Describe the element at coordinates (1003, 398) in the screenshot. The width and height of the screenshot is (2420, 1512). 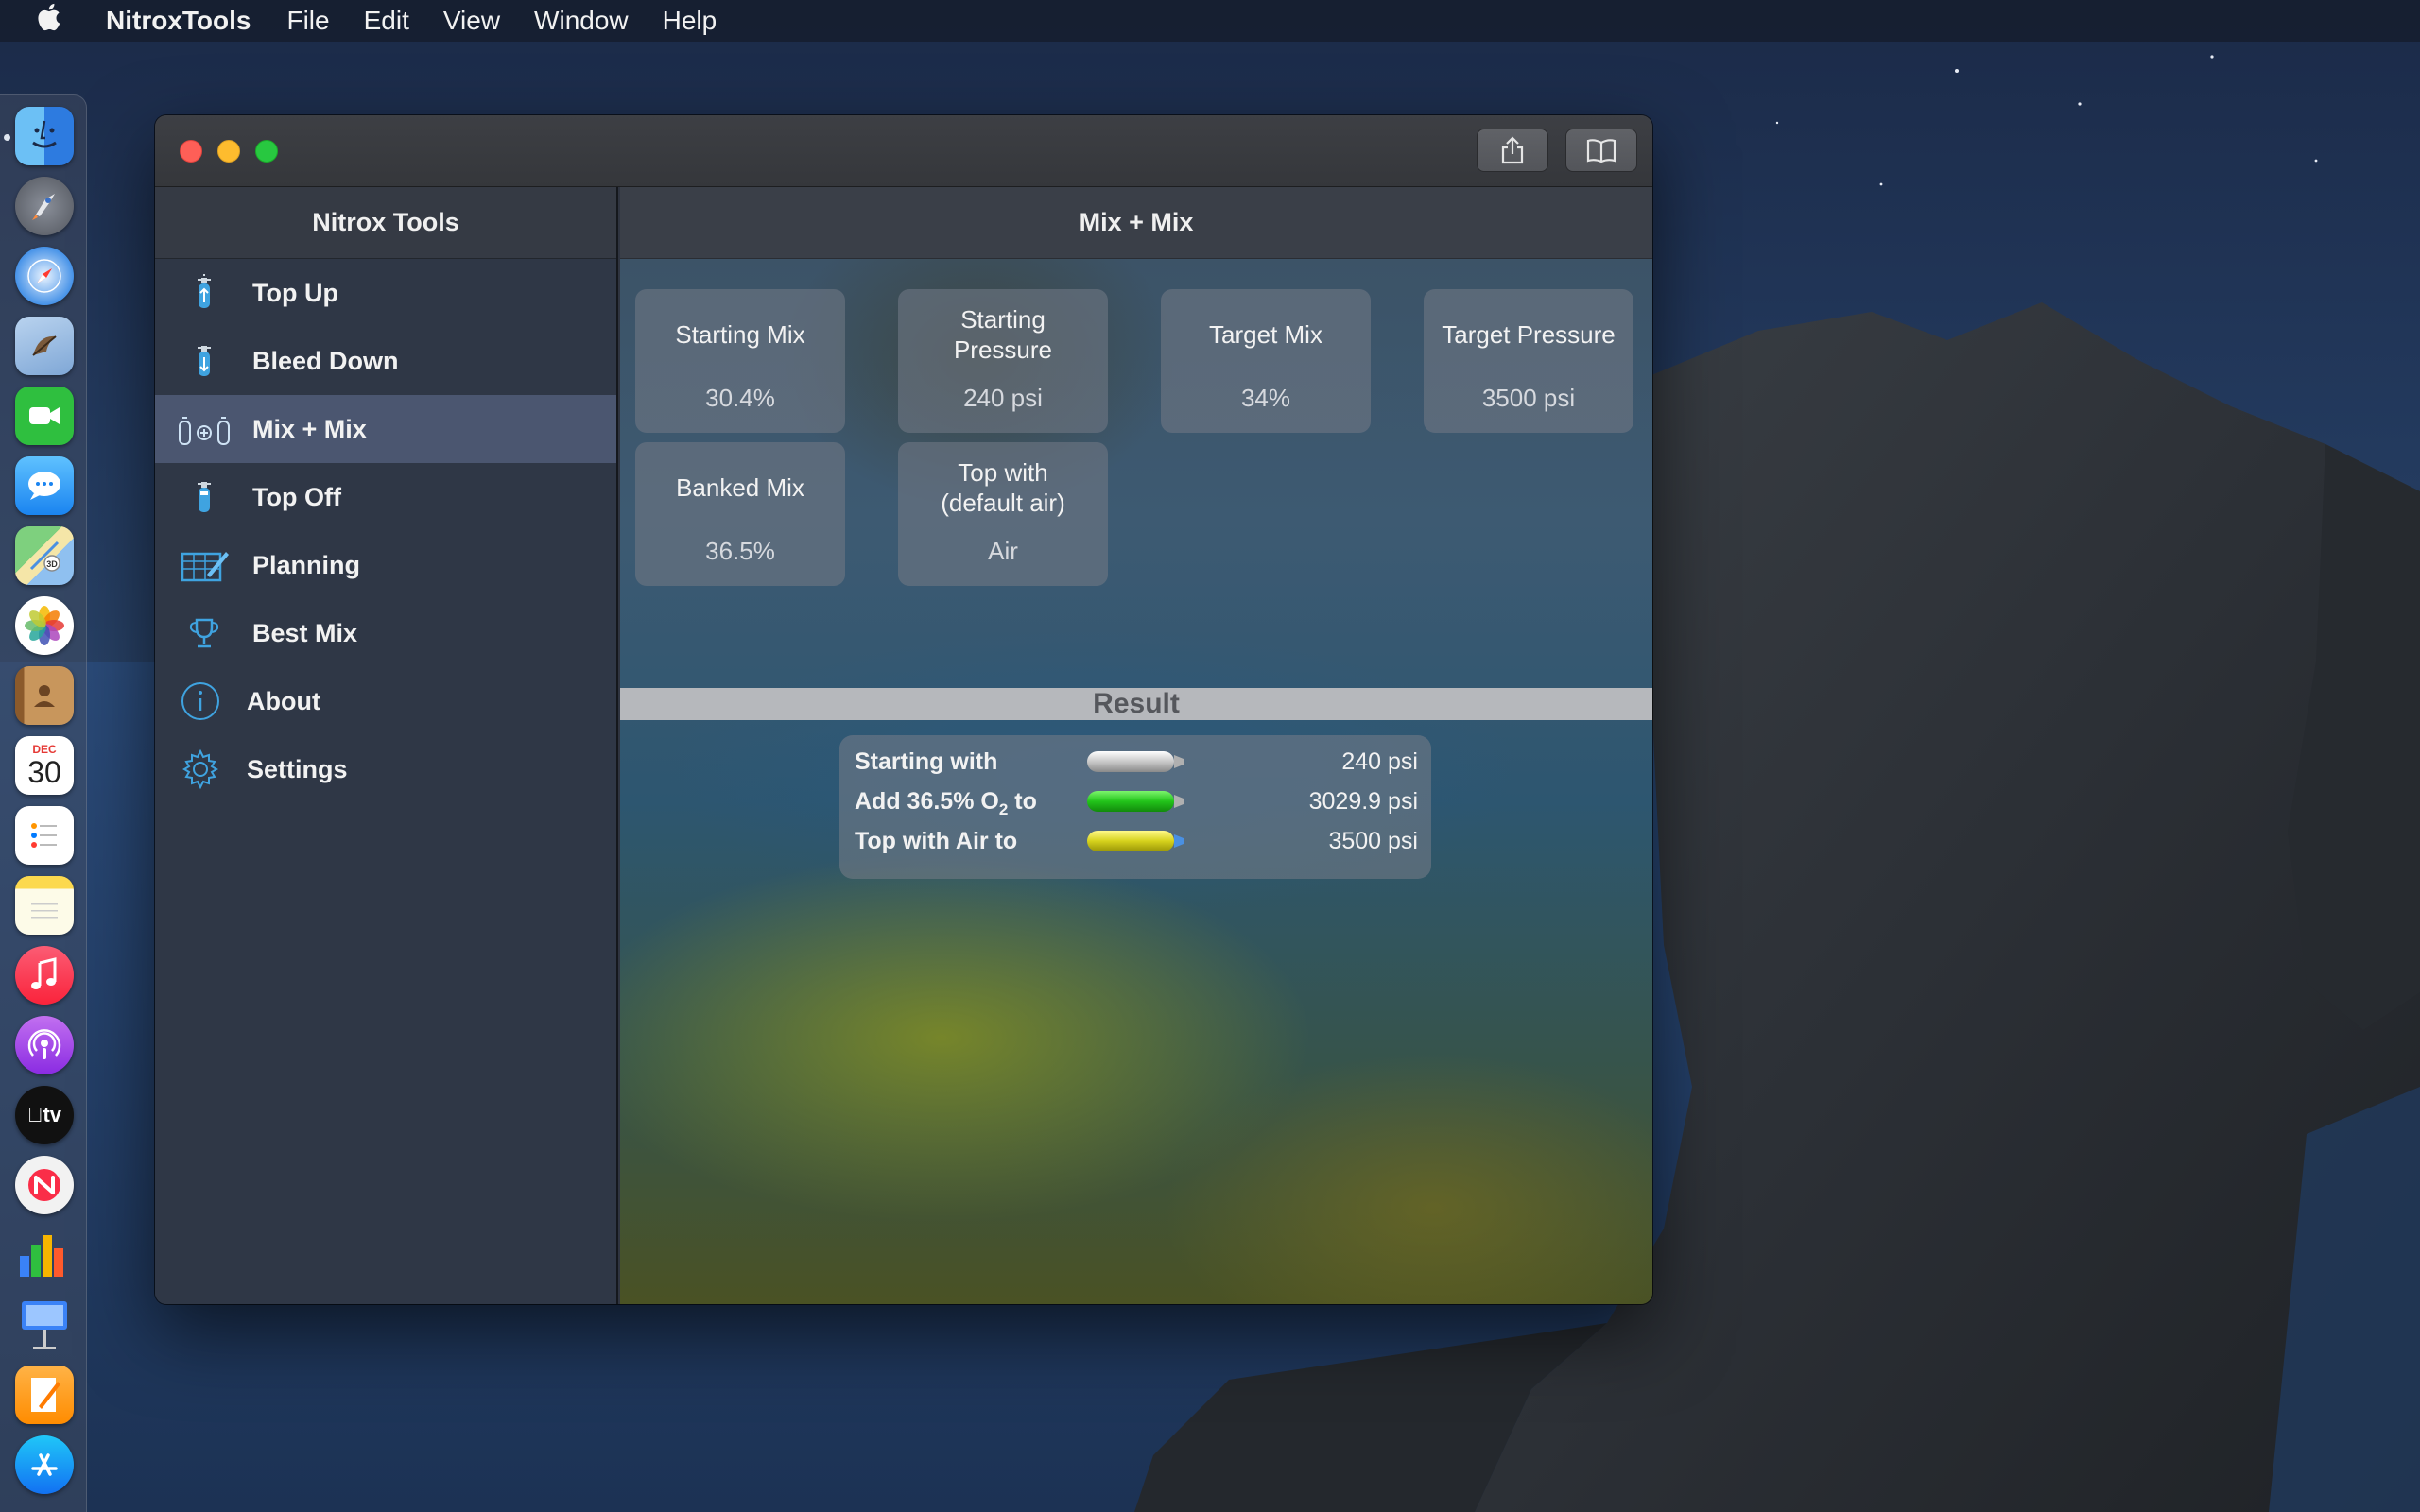
I see `tile-value: 240 psi` at that location.